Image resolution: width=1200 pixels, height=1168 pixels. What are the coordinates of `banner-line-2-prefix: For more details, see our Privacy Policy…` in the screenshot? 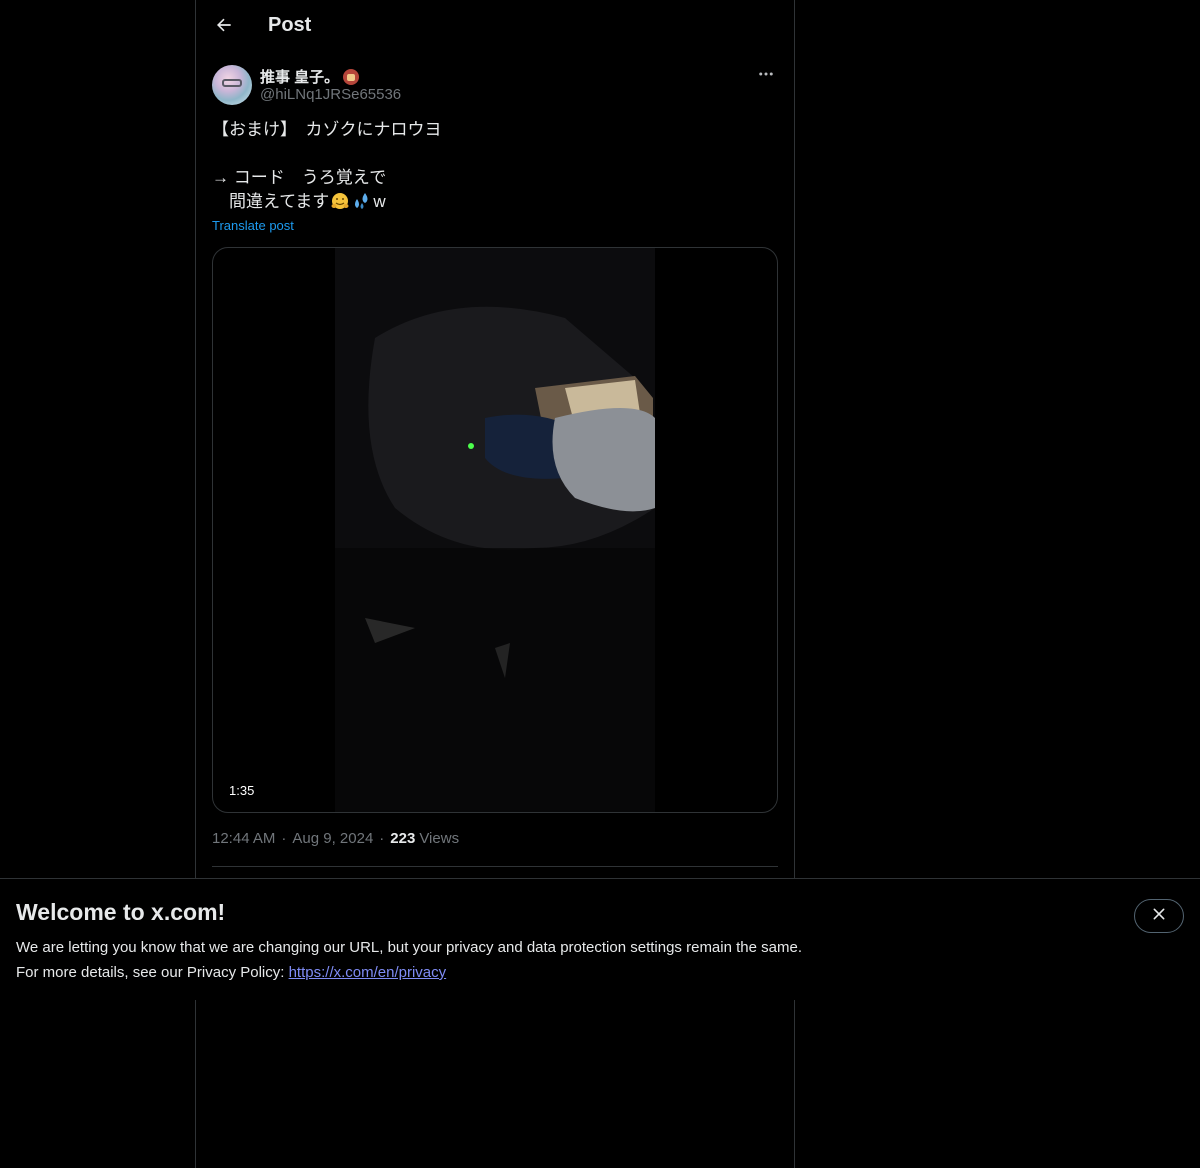 It's located at (152, 972).